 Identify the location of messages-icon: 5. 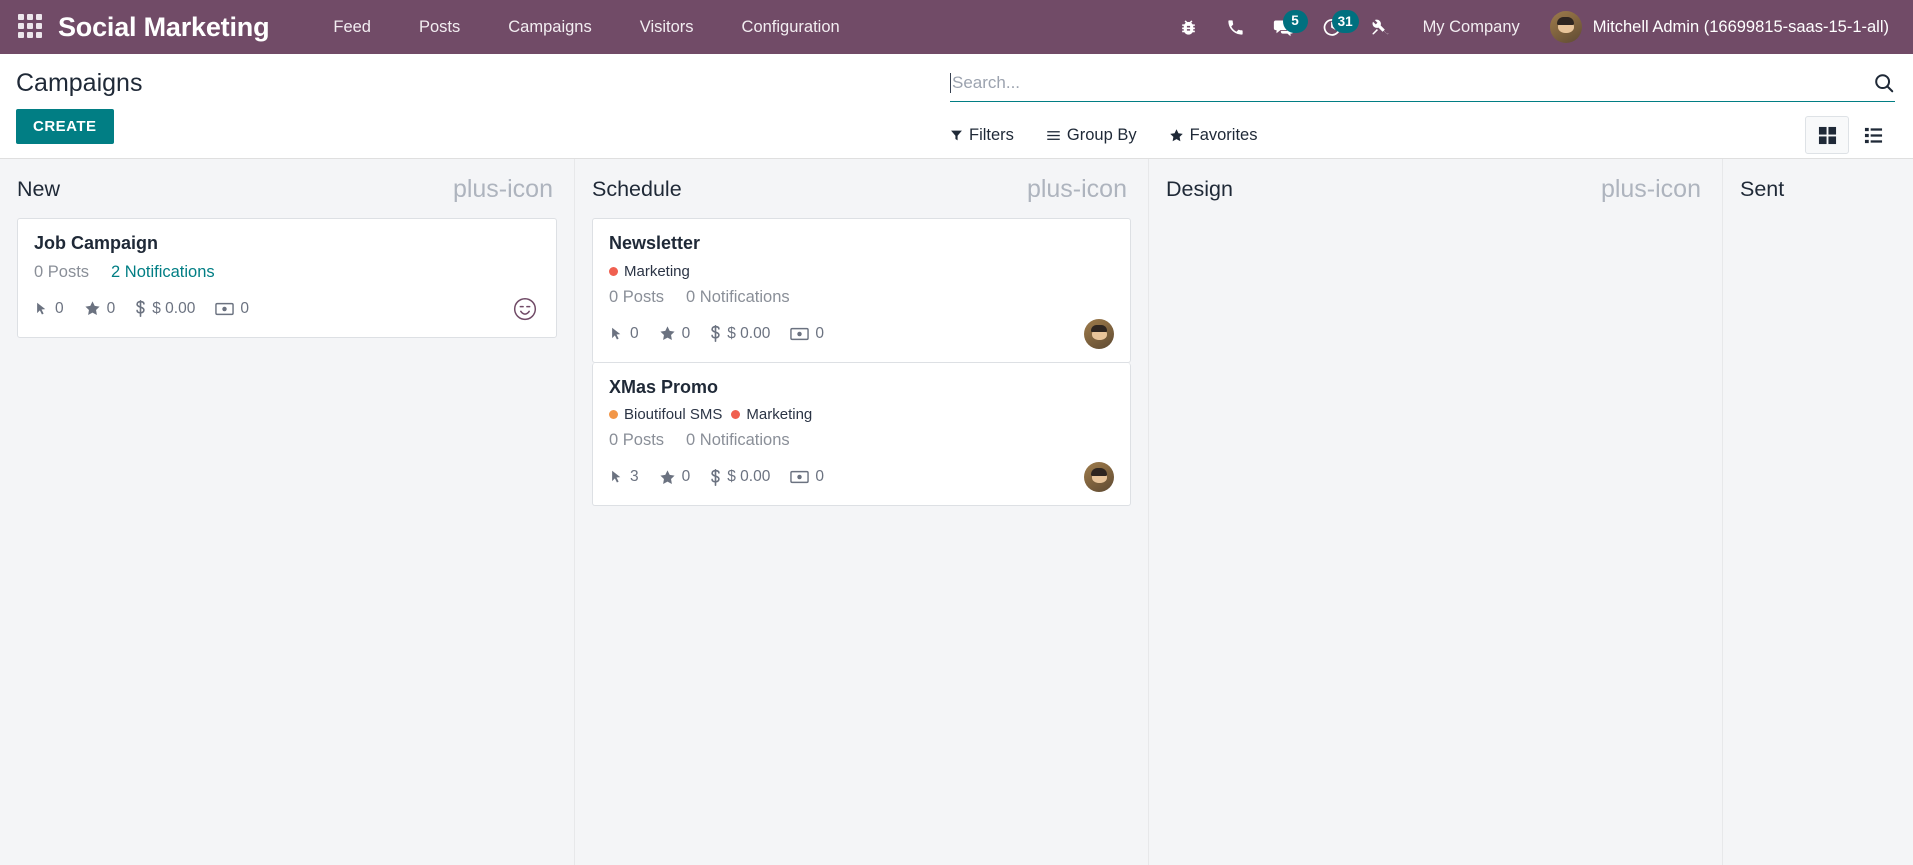
(1283, 27).